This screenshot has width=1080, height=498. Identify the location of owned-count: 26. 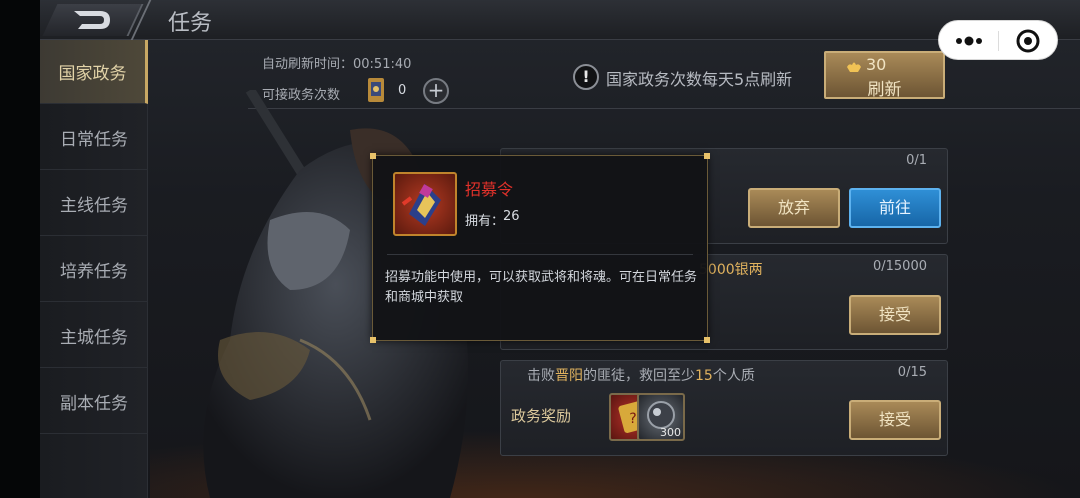
(511, 216).